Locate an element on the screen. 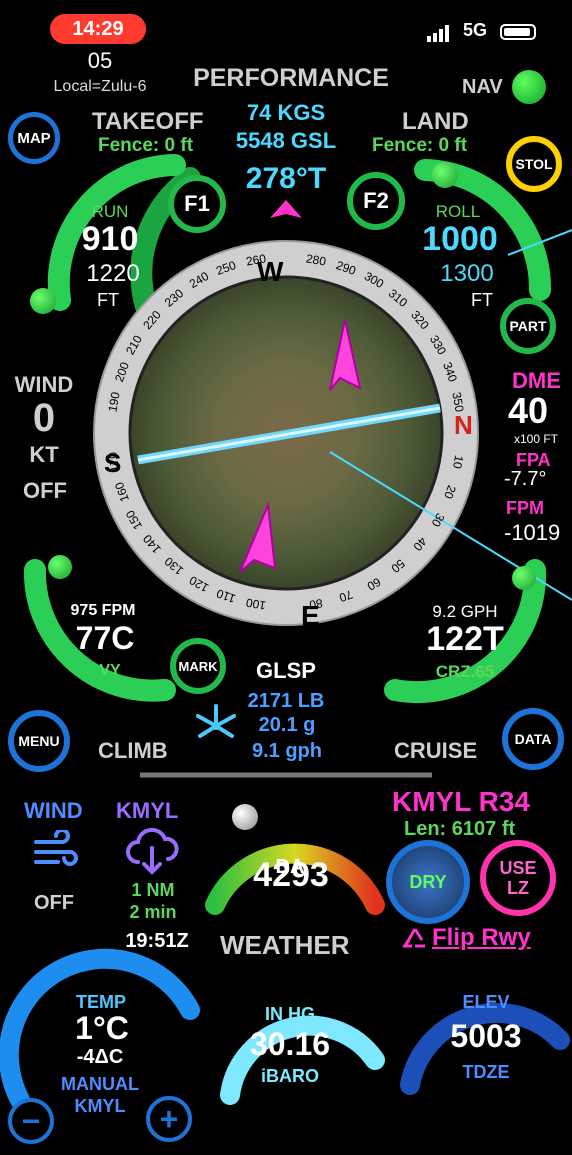 The height and width of the screenshot is (1155, 572). weather-distance: 1 NM is located at coordinates (153, 890).